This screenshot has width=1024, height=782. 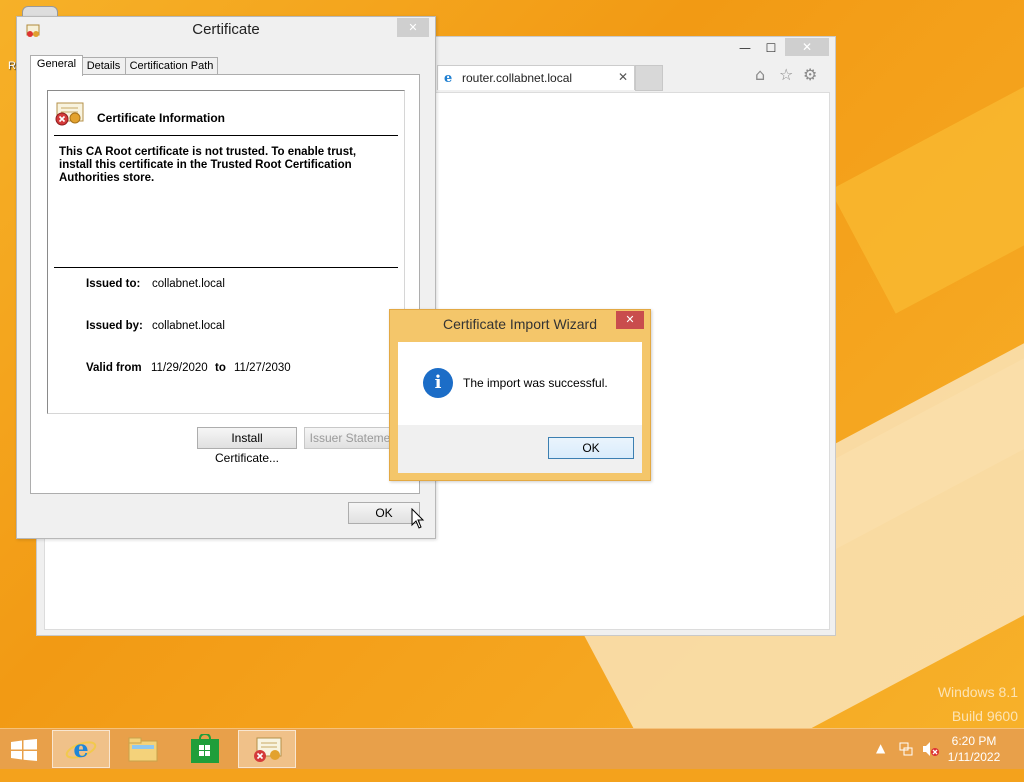 What do you see at coordinates (880, 748) in the screenshot?
I see `show-hidden-icons-chevron-icon: ▲` at bounding box center [880, 748].